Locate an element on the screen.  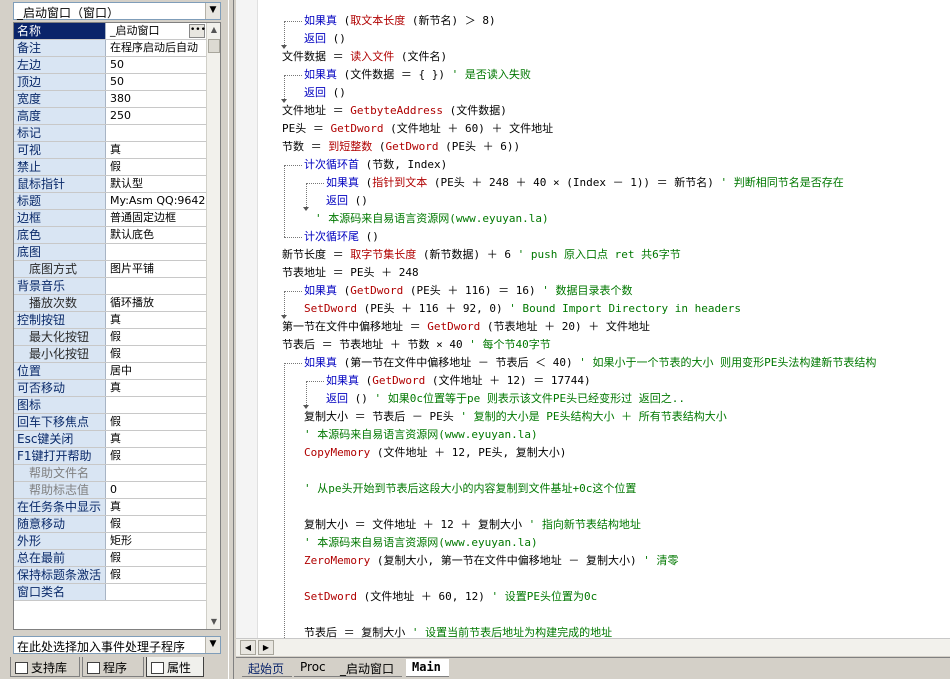
property-row: 标题 My:Asm QQ:96420 is located at coordinates (110, 201).